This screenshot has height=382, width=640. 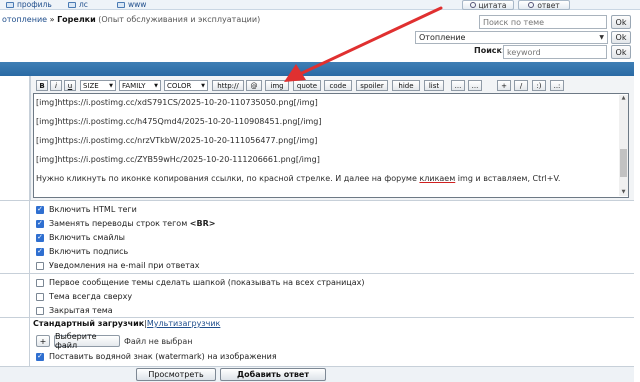 What do you see at coordinates (86, 209) in the screenshot?
I see `option-html-tags: ✓ Включить HTML теги` at bounding box center [86, 209].